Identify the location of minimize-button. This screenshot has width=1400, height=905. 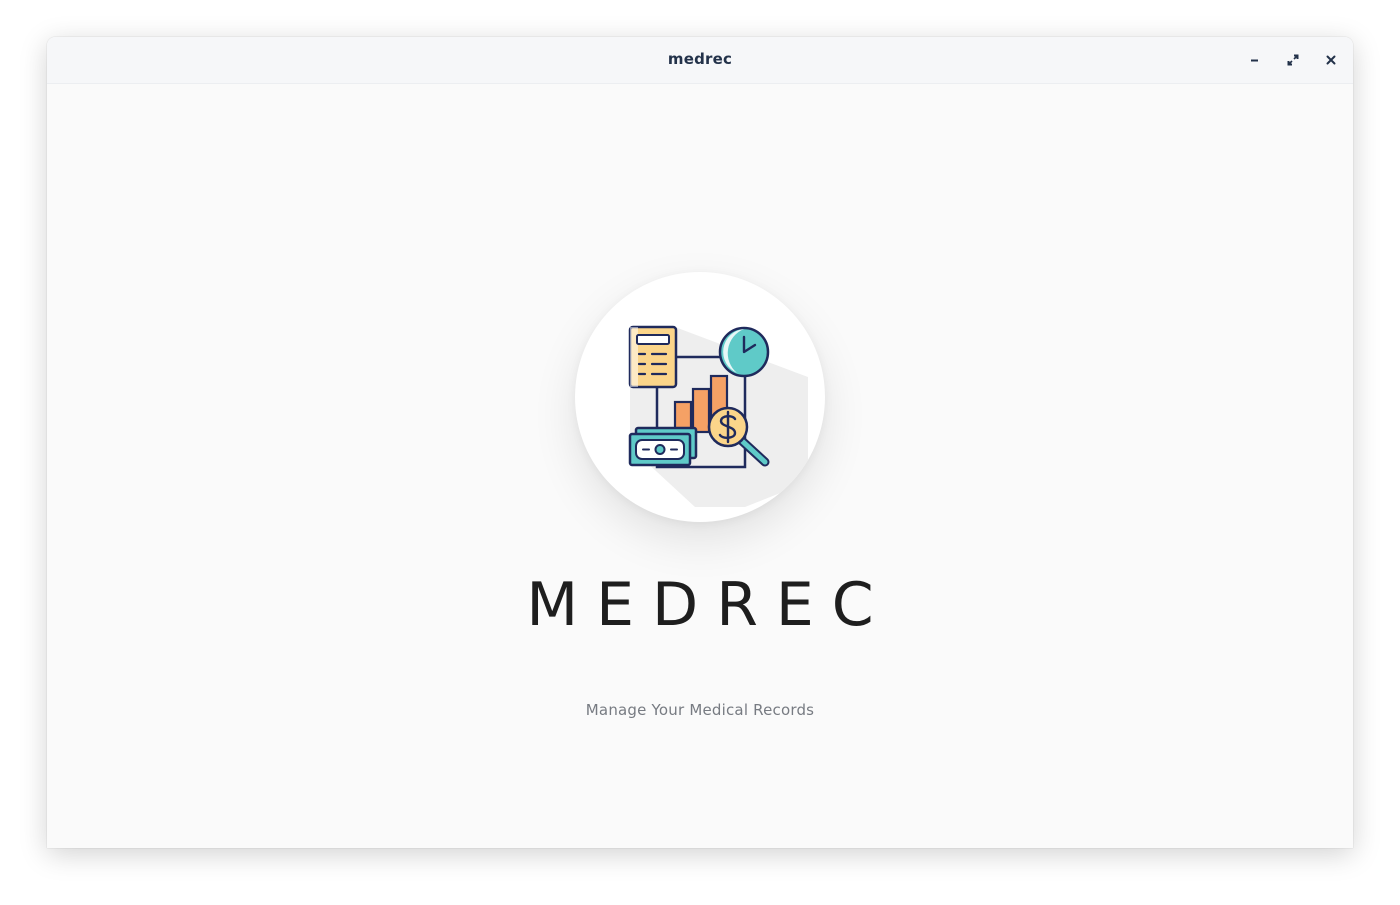
(1255, 60).